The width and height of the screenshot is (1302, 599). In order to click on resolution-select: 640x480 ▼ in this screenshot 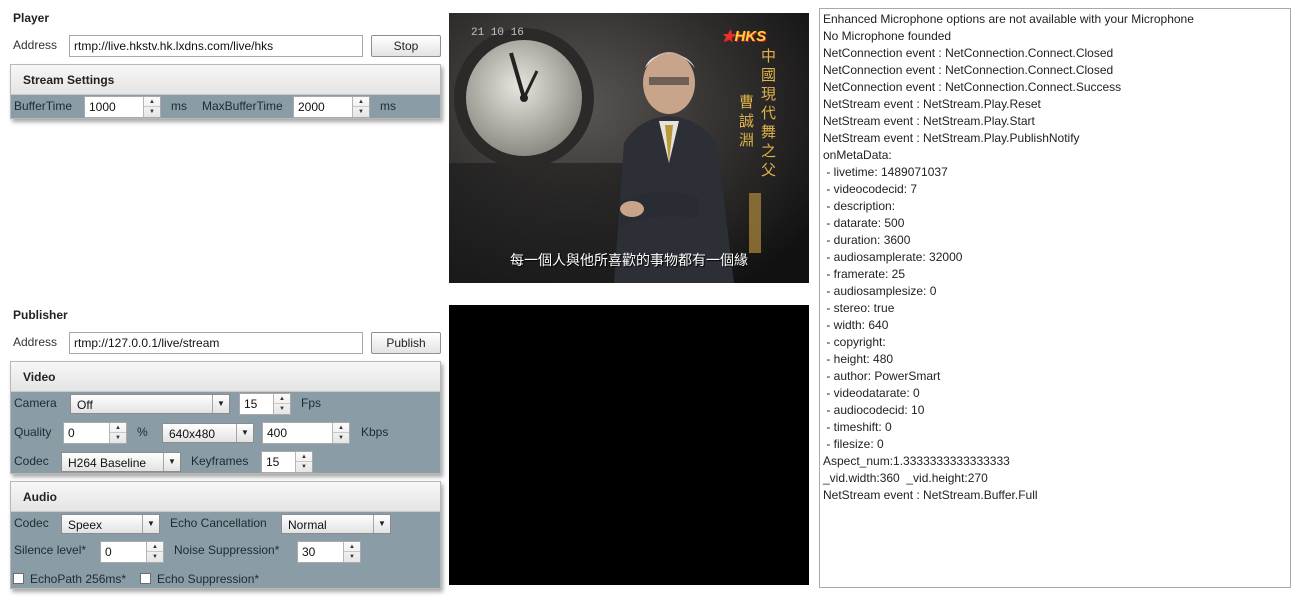, I will do `click(208, 433)`.